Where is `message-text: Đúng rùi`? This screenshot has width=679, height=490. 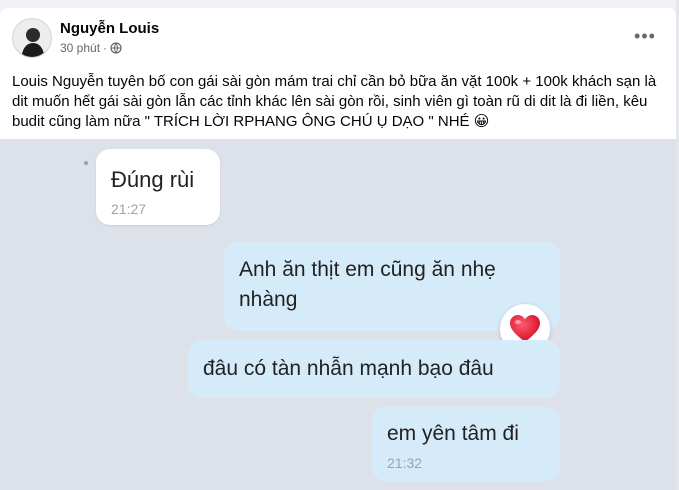
message-text: Đúng rùi is located at coordinates (153, 179).